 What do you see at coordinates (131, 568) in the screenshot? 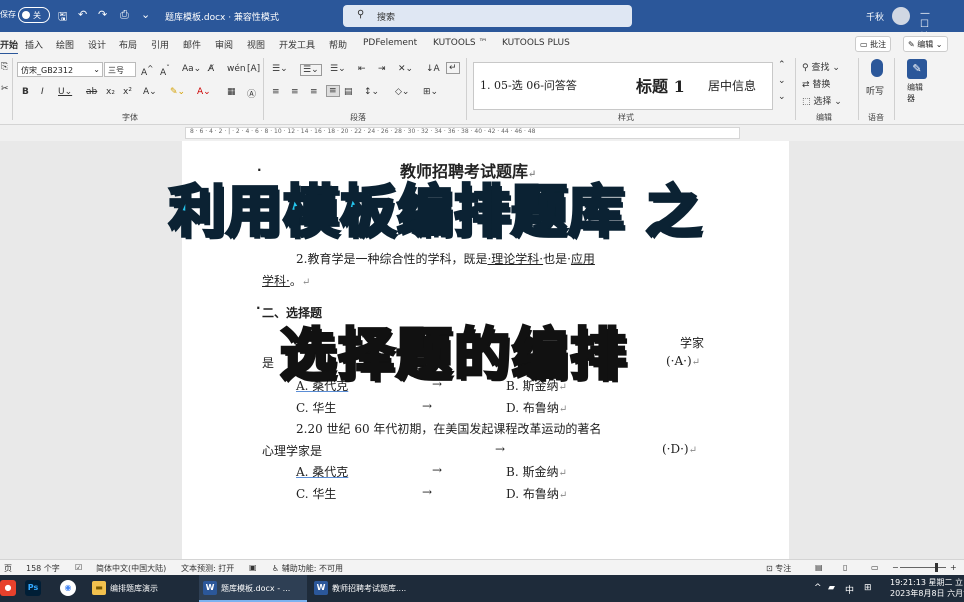
I see `language-indicator: 简体中文(中国大陆)` at bounding box center [131, 568].